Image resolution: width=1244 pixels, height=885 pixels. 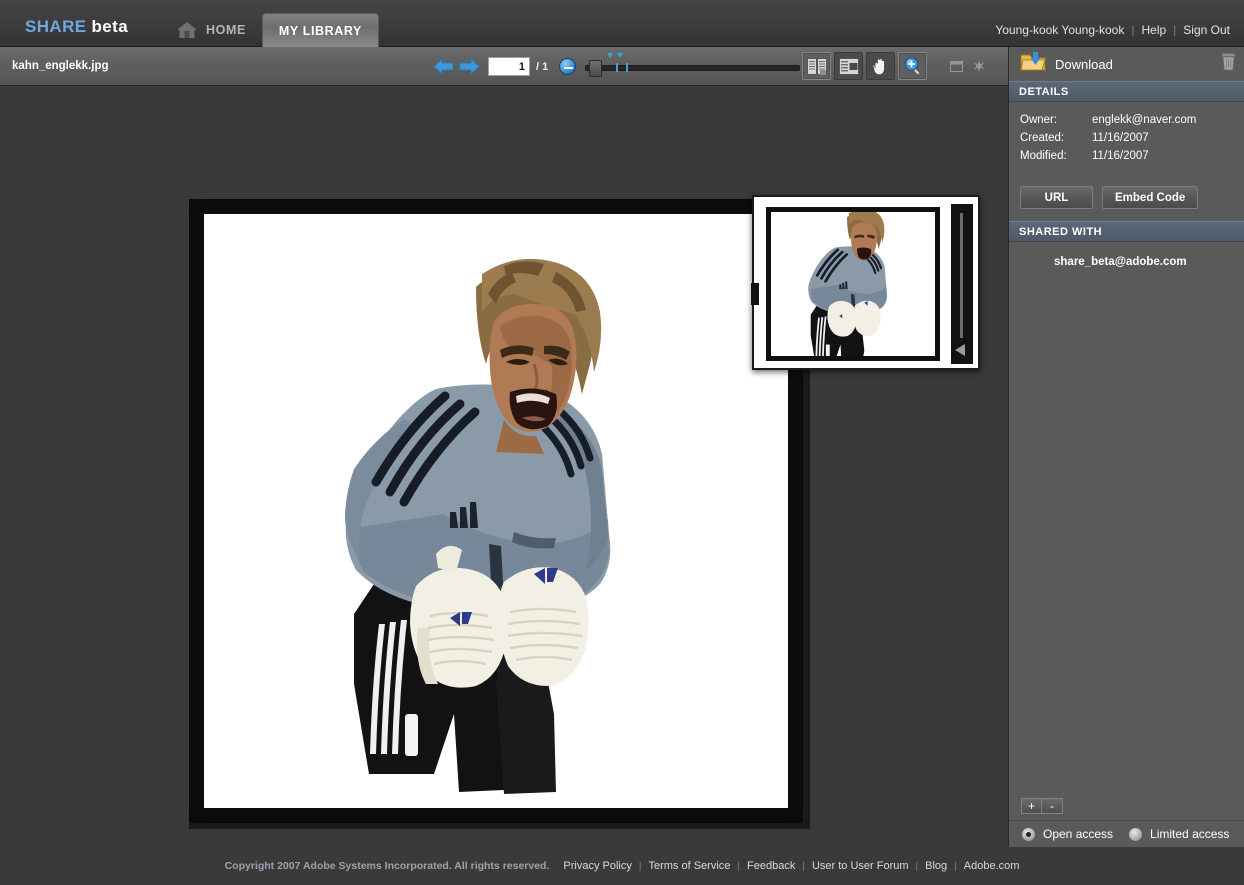 I want to click on radio-limited-access, so click(x=1136, y=834).